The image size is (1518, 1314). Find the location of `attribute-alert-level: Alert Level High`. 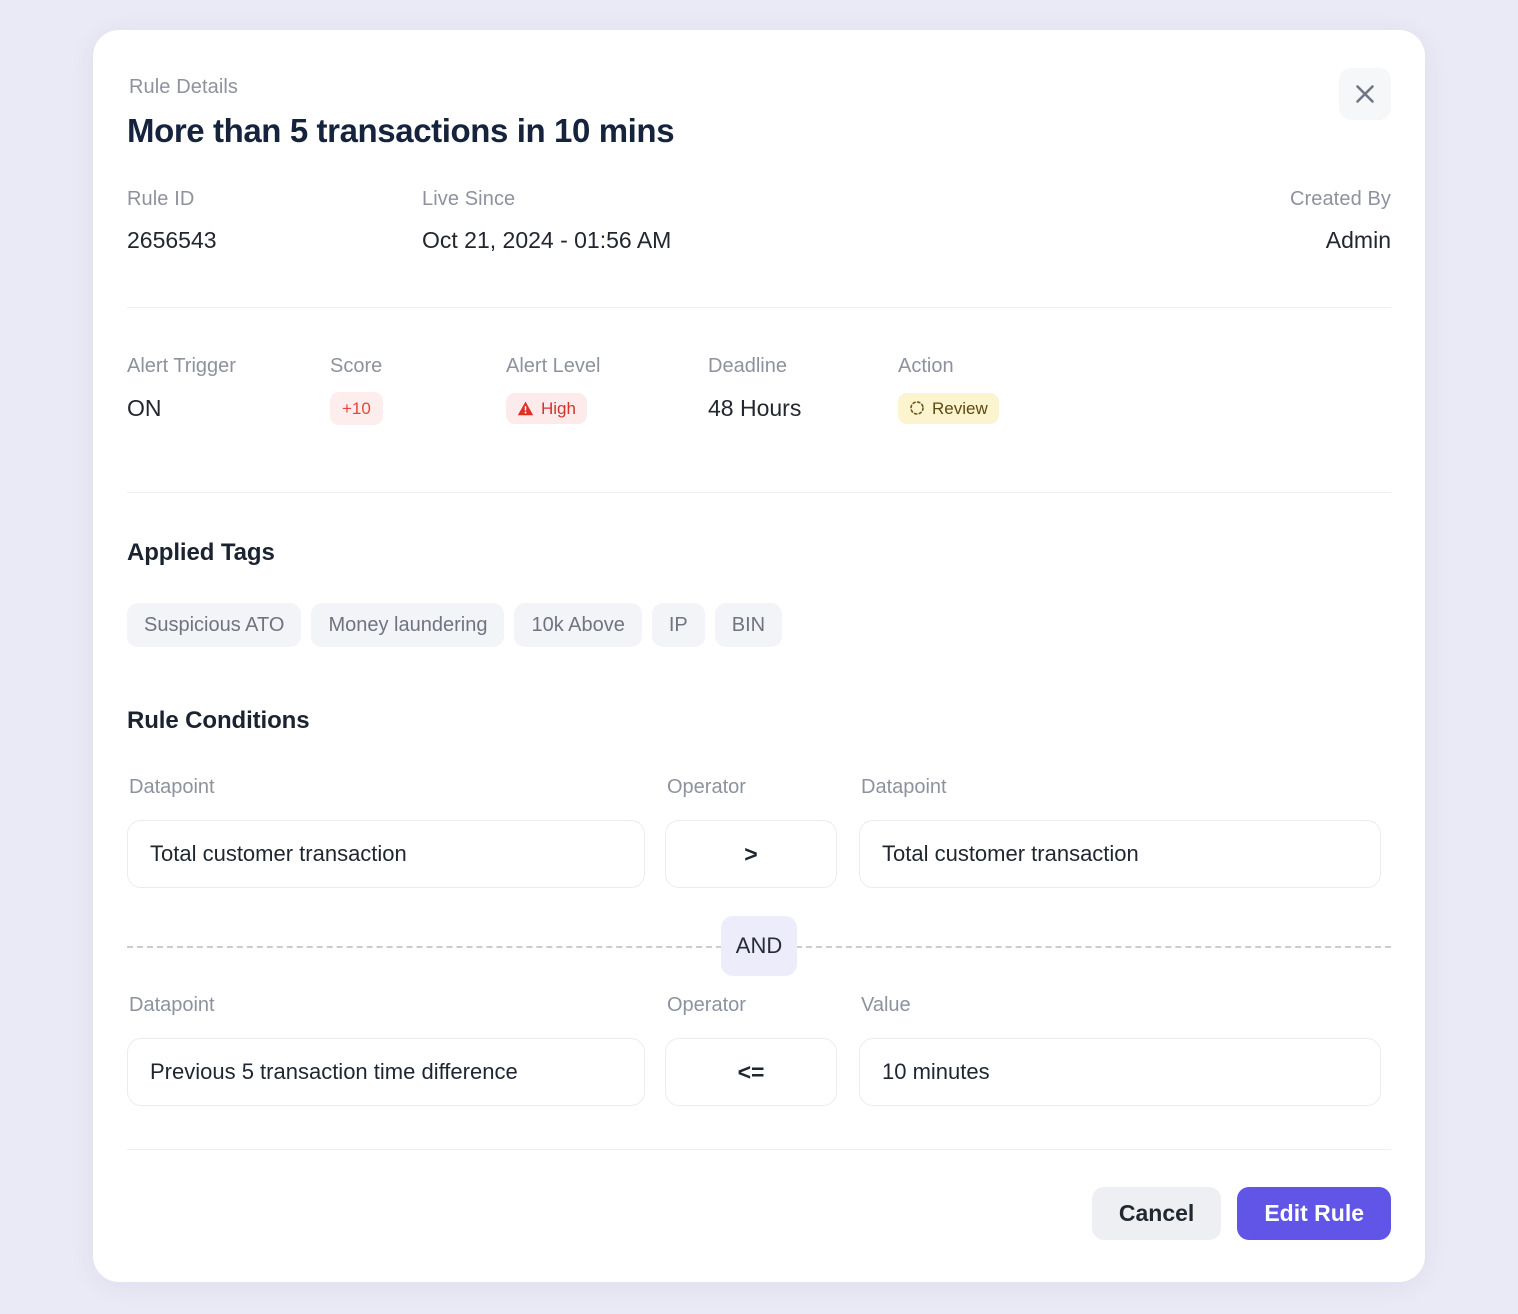

attribute-alert-level: Alert Level High is located at coordinates (553, 390).